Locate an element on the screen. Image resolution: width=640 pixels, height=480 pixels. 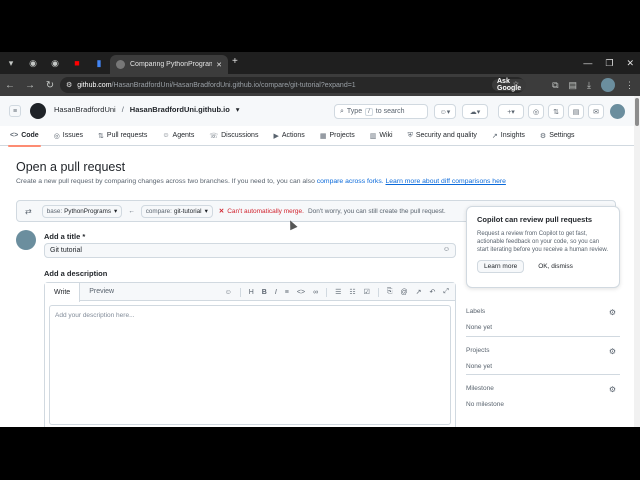
forward-icon: → is located at coordinates (30, 85).